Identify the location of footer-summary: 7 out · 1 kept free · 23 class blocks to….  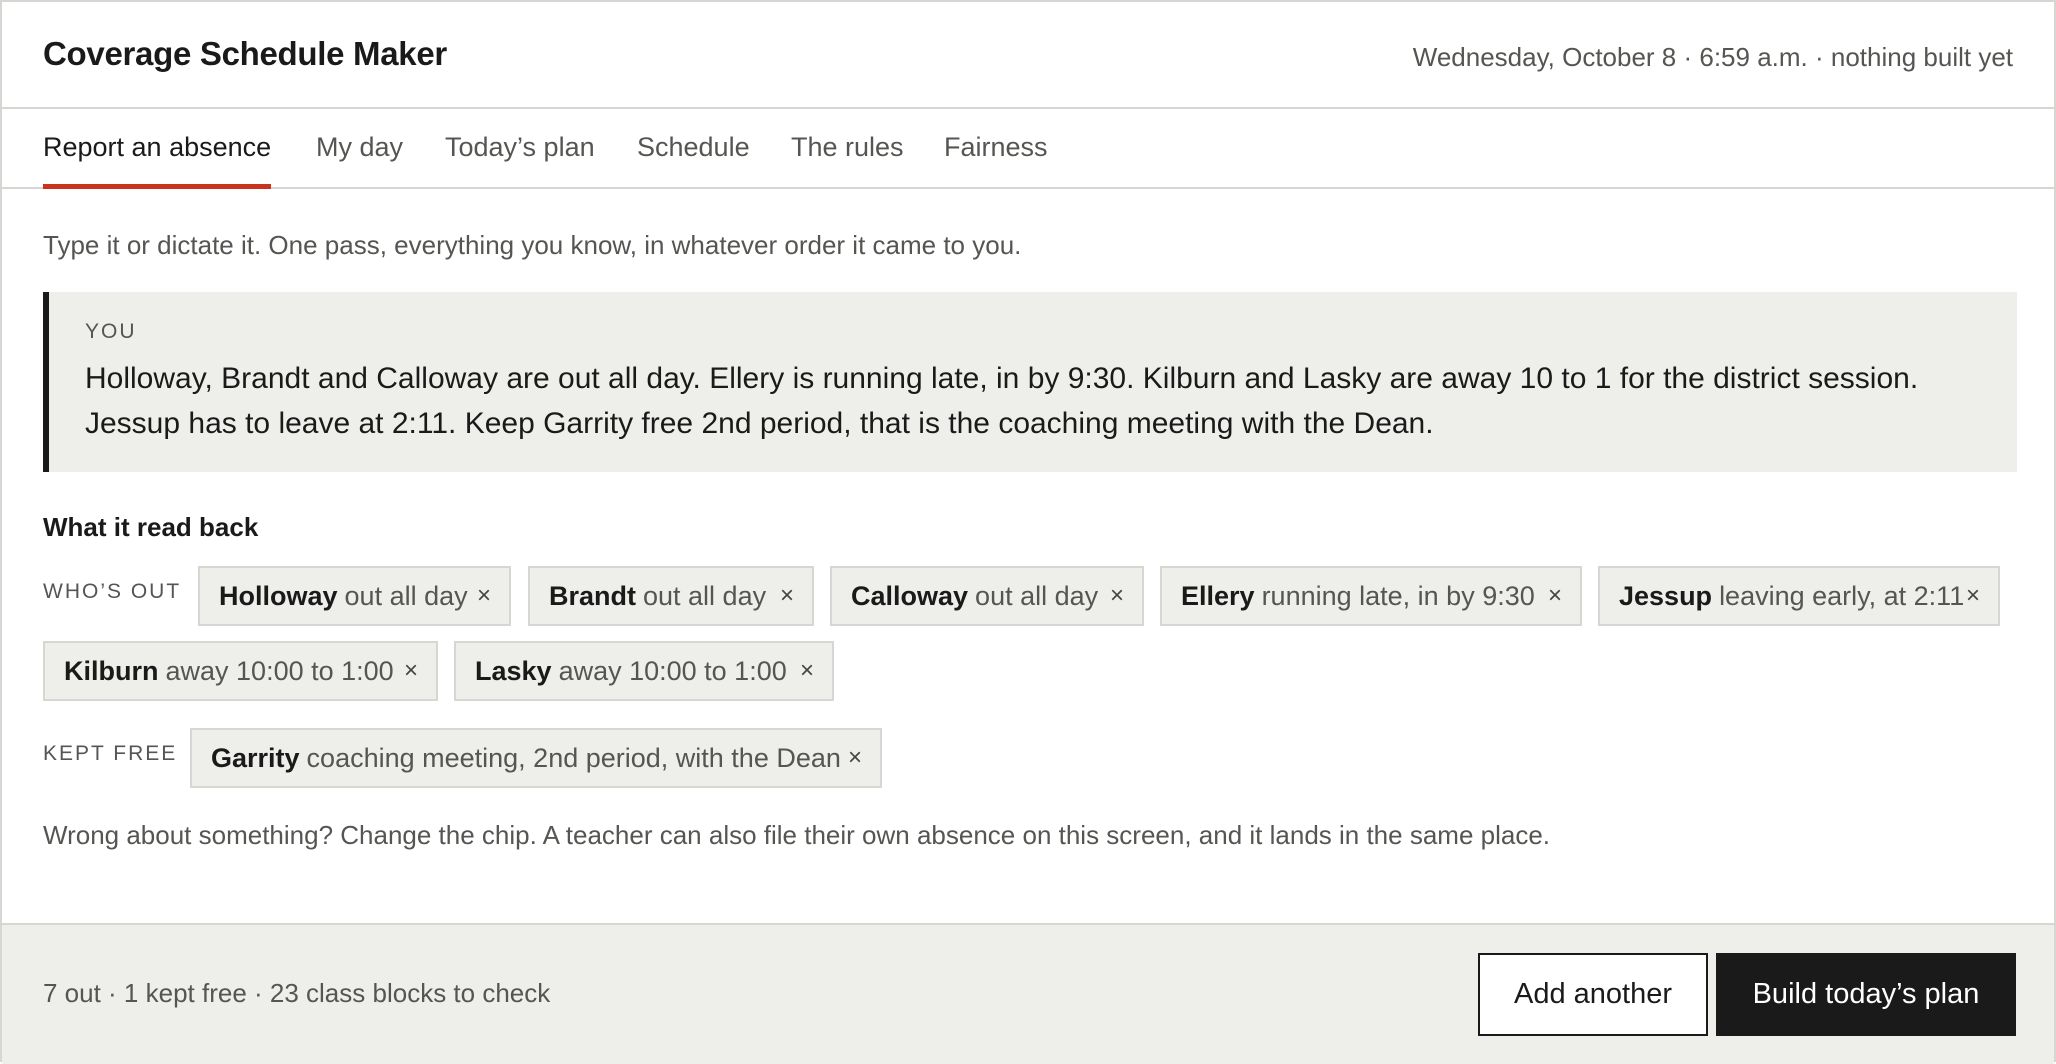
(297, 993).